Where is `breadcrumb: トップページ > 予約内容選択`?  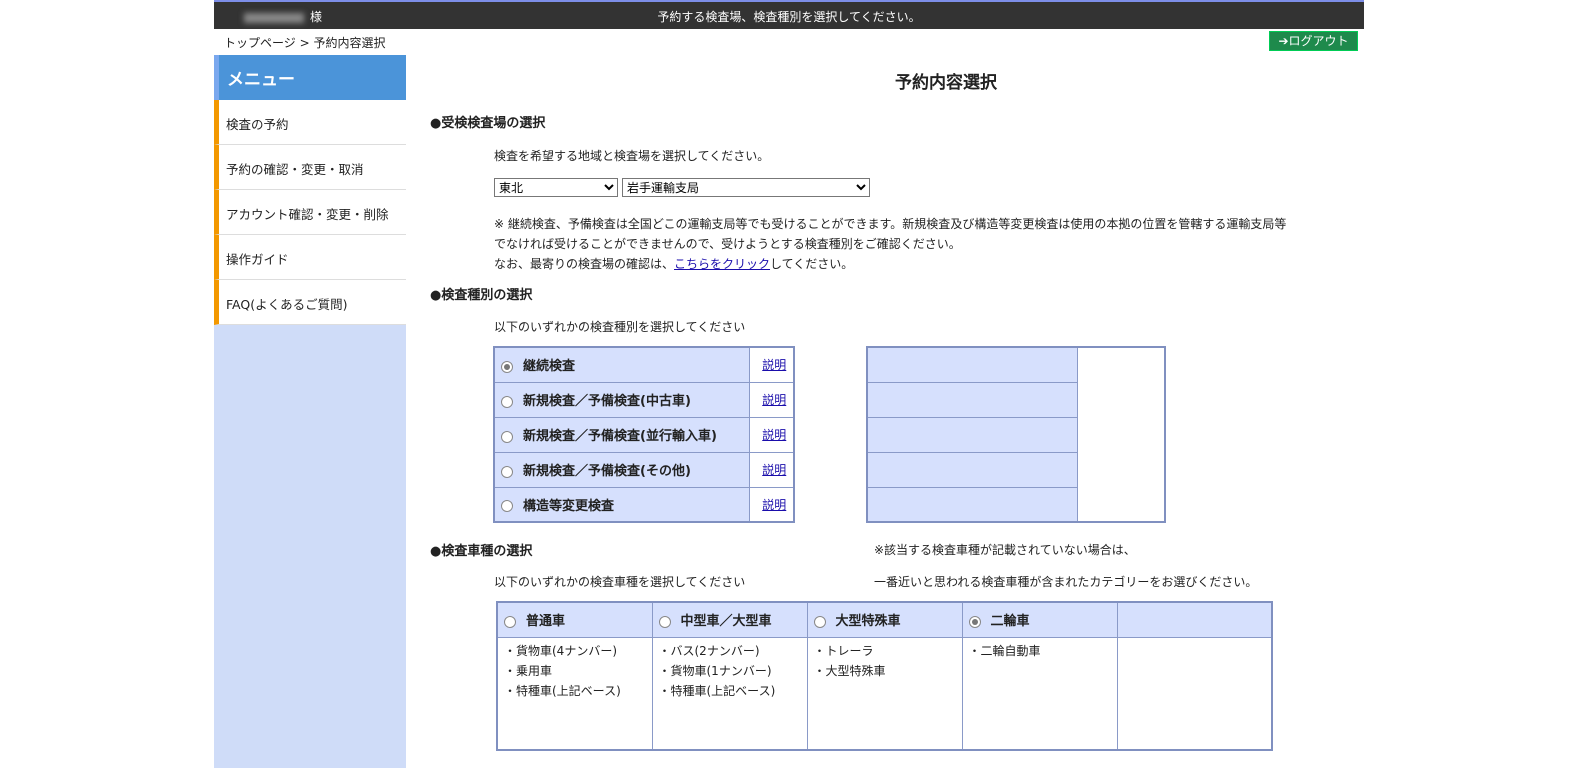 breadcrumb: トップページ > 予約内容選択 is located at coordinates (304, 42).